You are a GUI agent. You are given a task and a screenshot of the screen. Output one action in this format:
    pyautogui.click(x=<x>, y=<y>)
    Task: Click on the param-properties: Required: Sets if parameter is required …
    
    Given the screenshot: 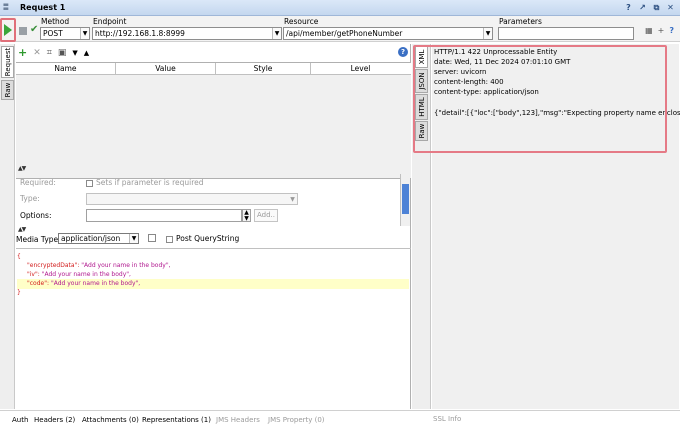 What is the action you would take?
    pyautogui.click(x=213, y=200)
    